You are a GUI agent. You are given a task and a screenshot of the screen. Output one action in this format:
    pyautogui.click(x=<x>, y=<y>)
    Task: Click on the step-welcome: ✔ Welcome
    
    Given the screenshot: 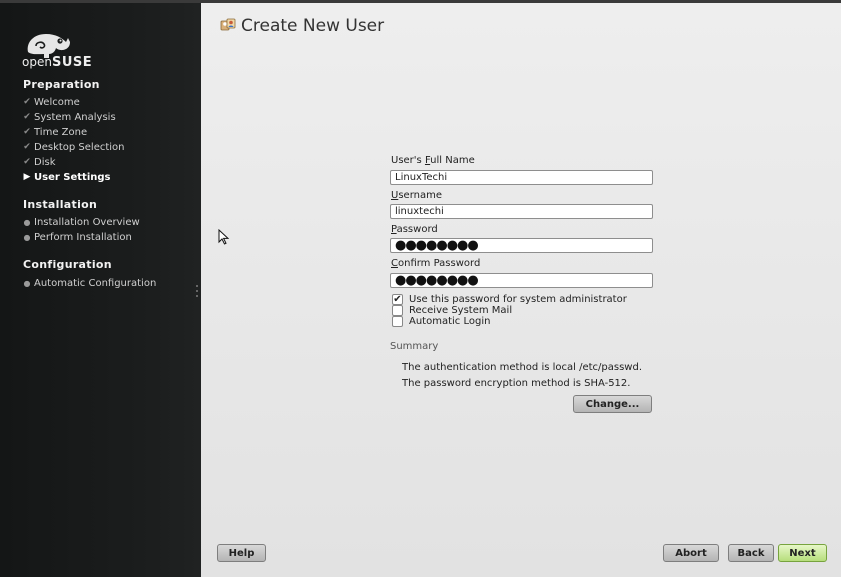 What is the action you would take?
    pyautogui.click(x=50, y=102)
    